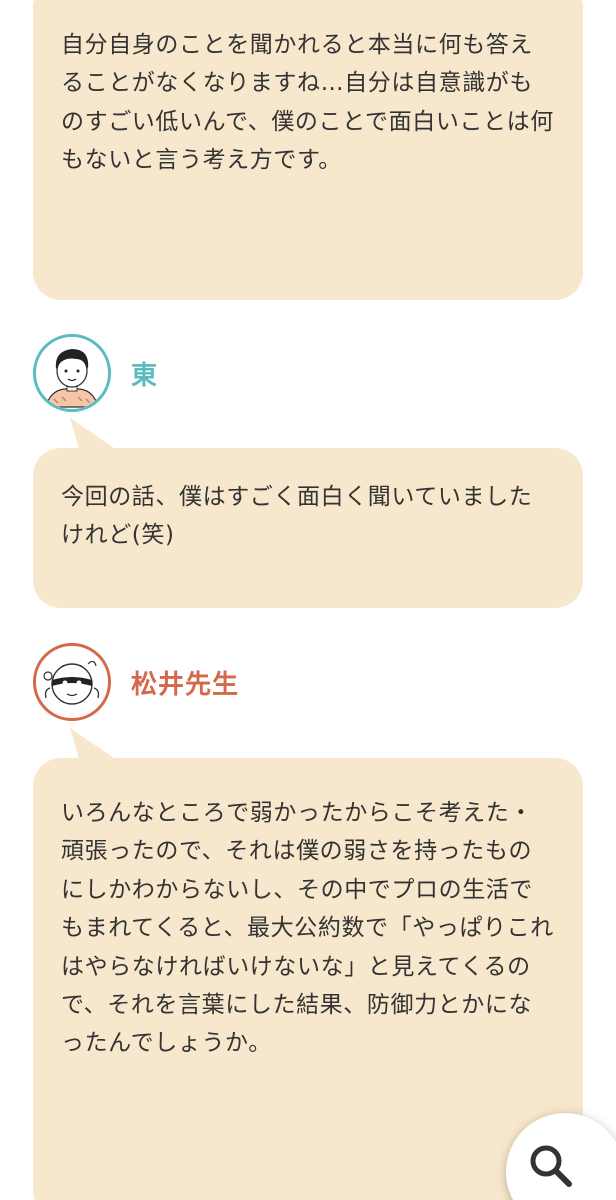 Image resolution: width=616 pixels, height=1200 pixels. What do you see at coordinates (297, 516) in the screenshot?
I see `message-text-2: 今回の話、僕はすごく面白く聞いていましたけれど(笑)` at bounding box center [297, 516].